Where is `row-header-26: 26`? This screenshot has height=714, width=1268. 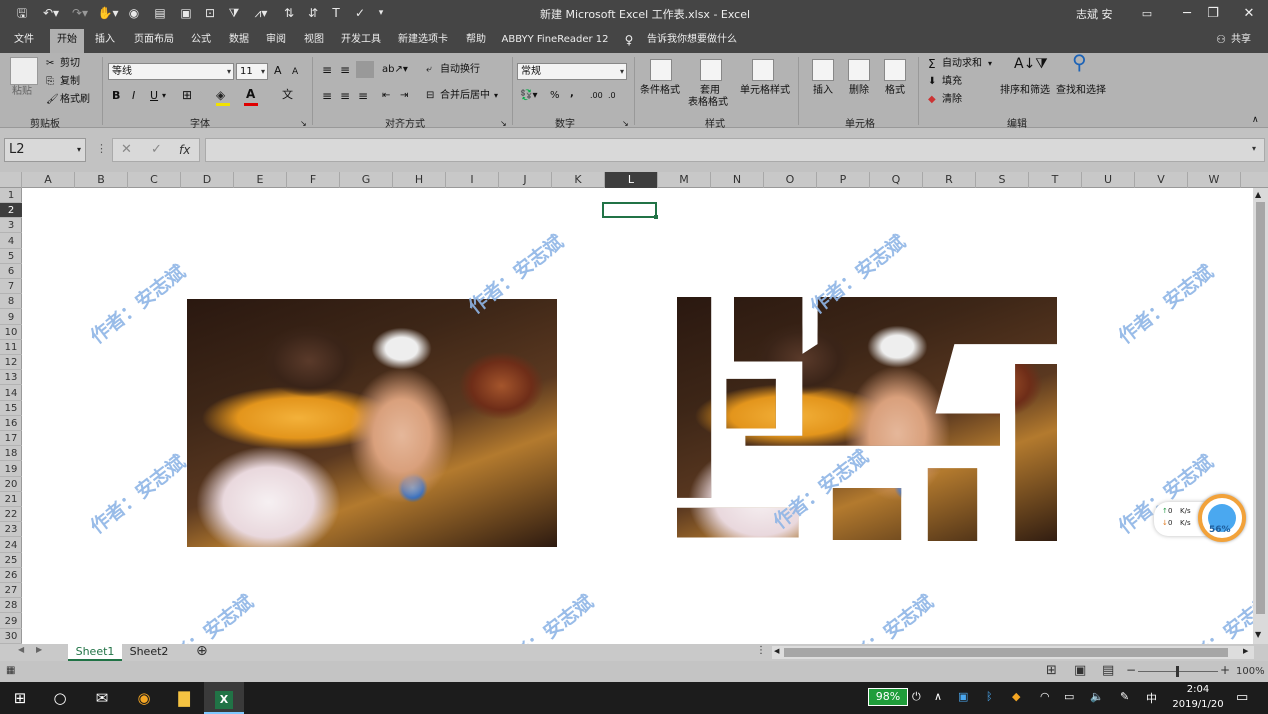 row-header-26: 26 is located at coordinates (11, 575).